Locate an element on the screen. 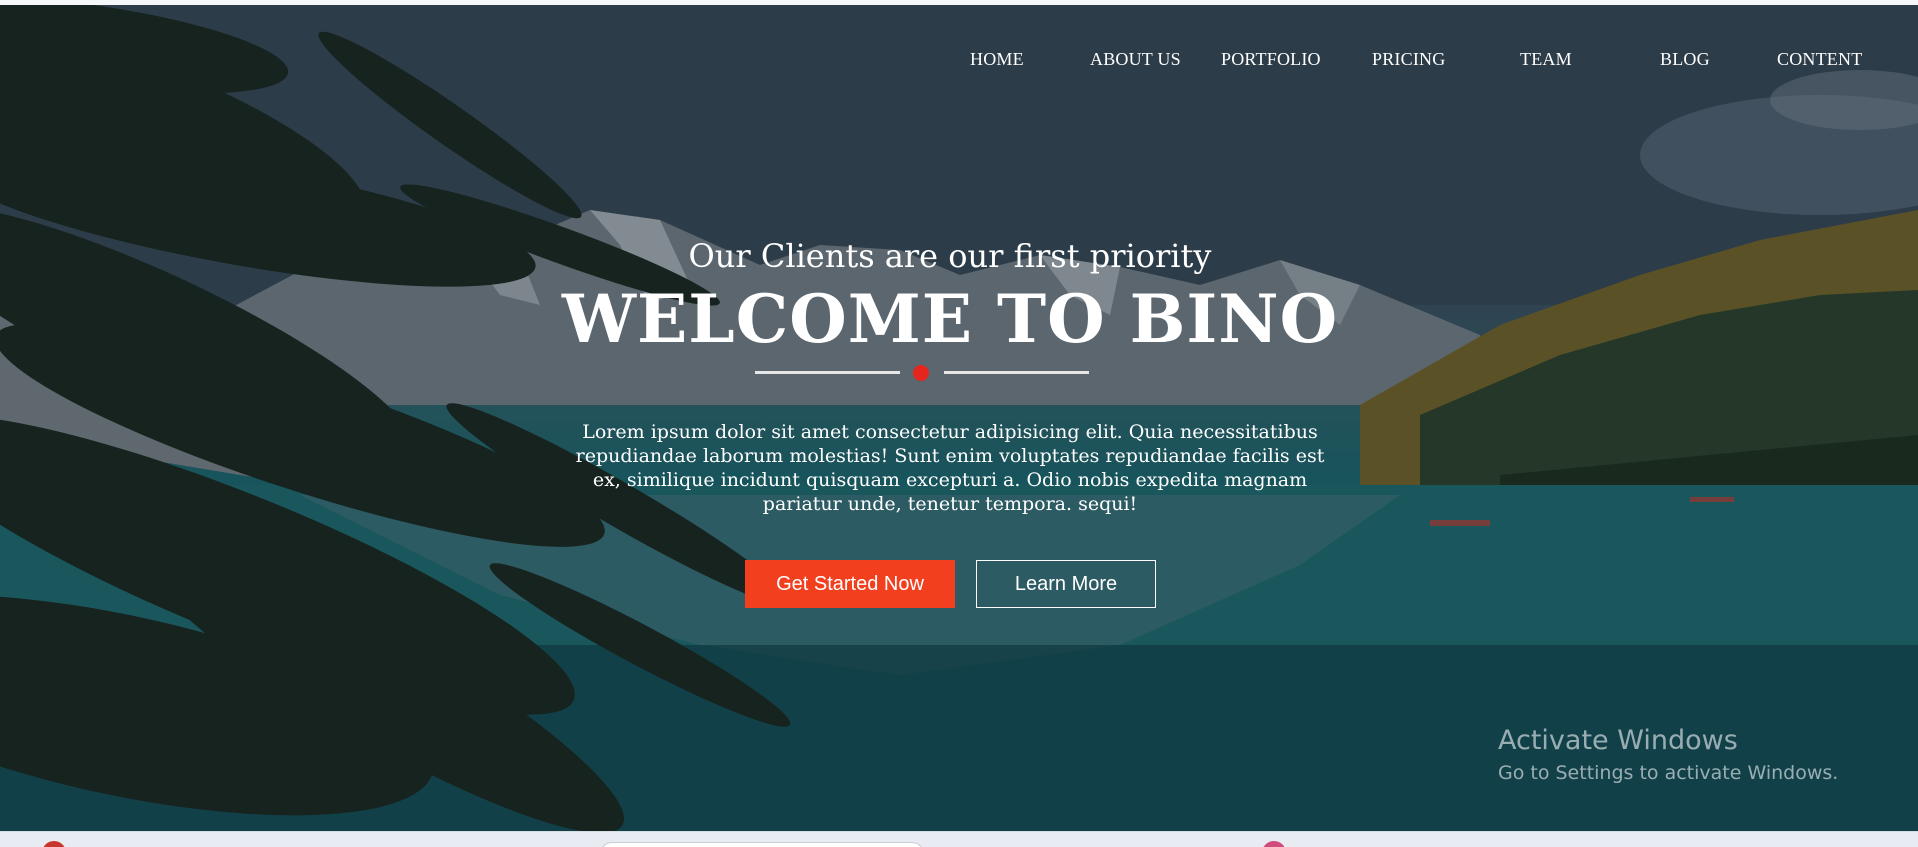  taskbar-search-box is located at coordinates (762, 844).